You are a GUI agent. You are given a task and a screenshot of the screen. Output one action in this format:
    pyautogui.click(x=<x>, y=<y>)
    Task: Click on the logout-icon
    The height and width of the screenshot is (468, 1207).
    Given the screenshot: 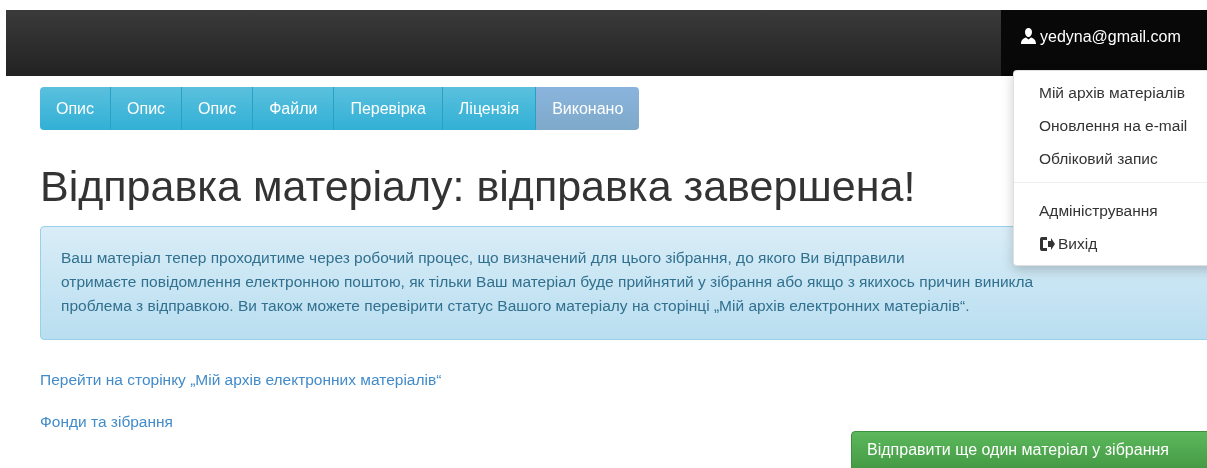 What is the action you would take?
    pyautogui.click(x=1047, y=243)
    